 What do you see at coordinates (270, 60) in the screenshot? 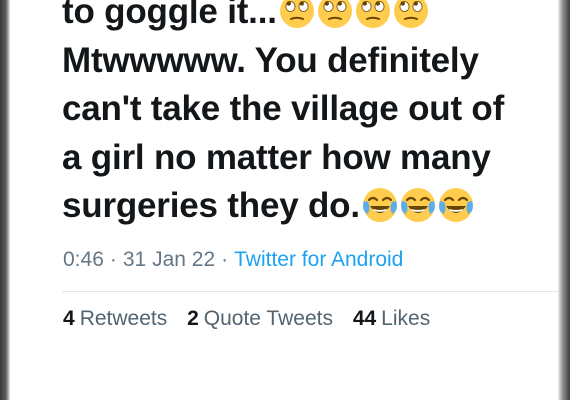
I see `tweet-line-2: Mtwwwww. You definitely` at bounding box center [270, 60].